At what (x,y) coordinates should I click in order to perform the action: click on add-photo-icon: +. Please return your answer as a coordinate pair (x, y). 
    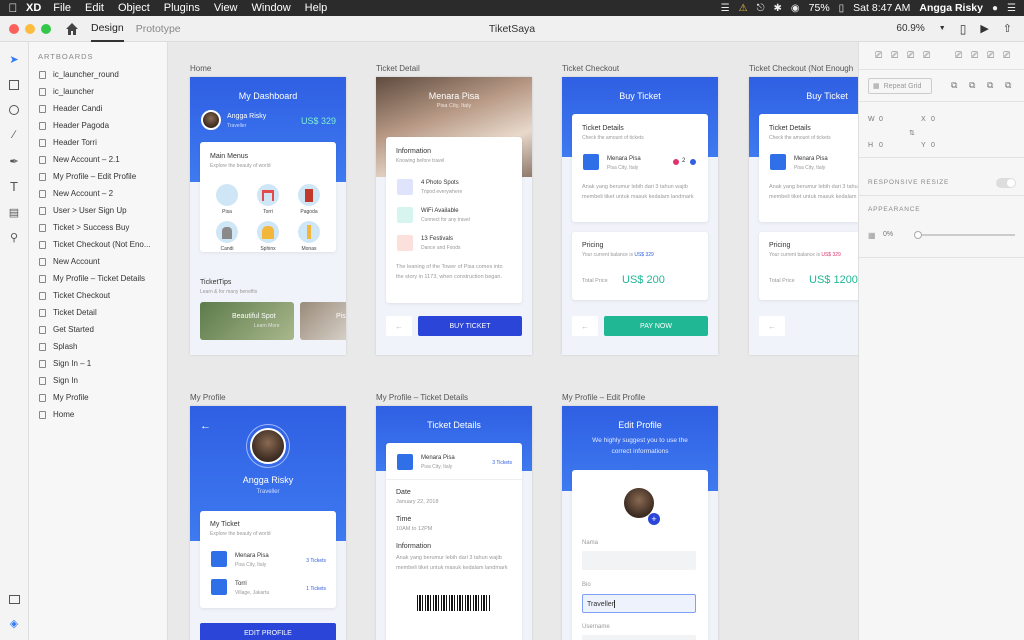
    Looking at the image, I should click on (654, 519).